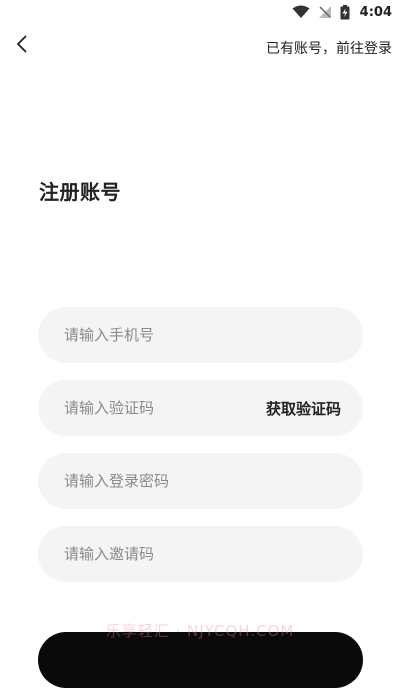  What do you see at coordinates (200, 660) in the screenshot?
I see `register-button` at bounding box center [200, 660].